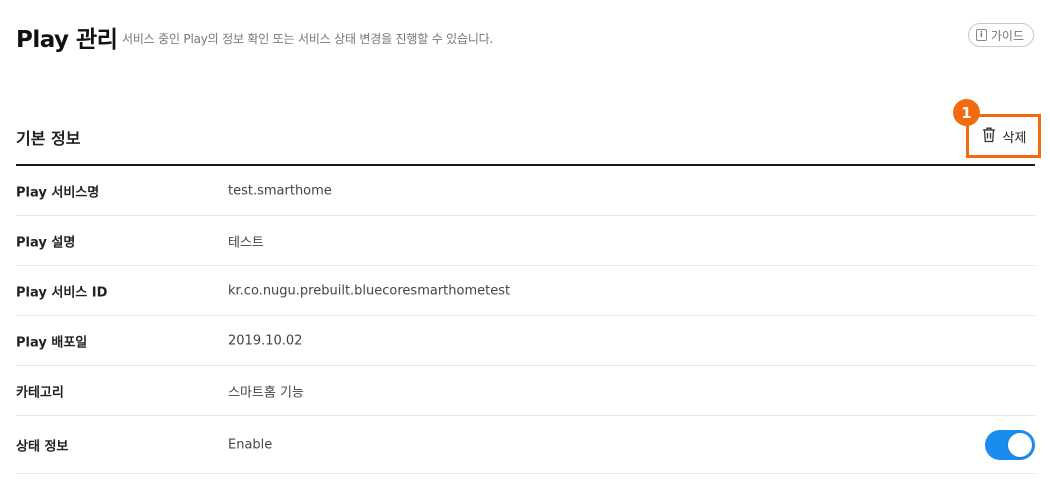 The image size is (1050, 496). Describe the element at coordinates (46, 242) in the screenshot. I see `row-label: Play 설명` at that location.